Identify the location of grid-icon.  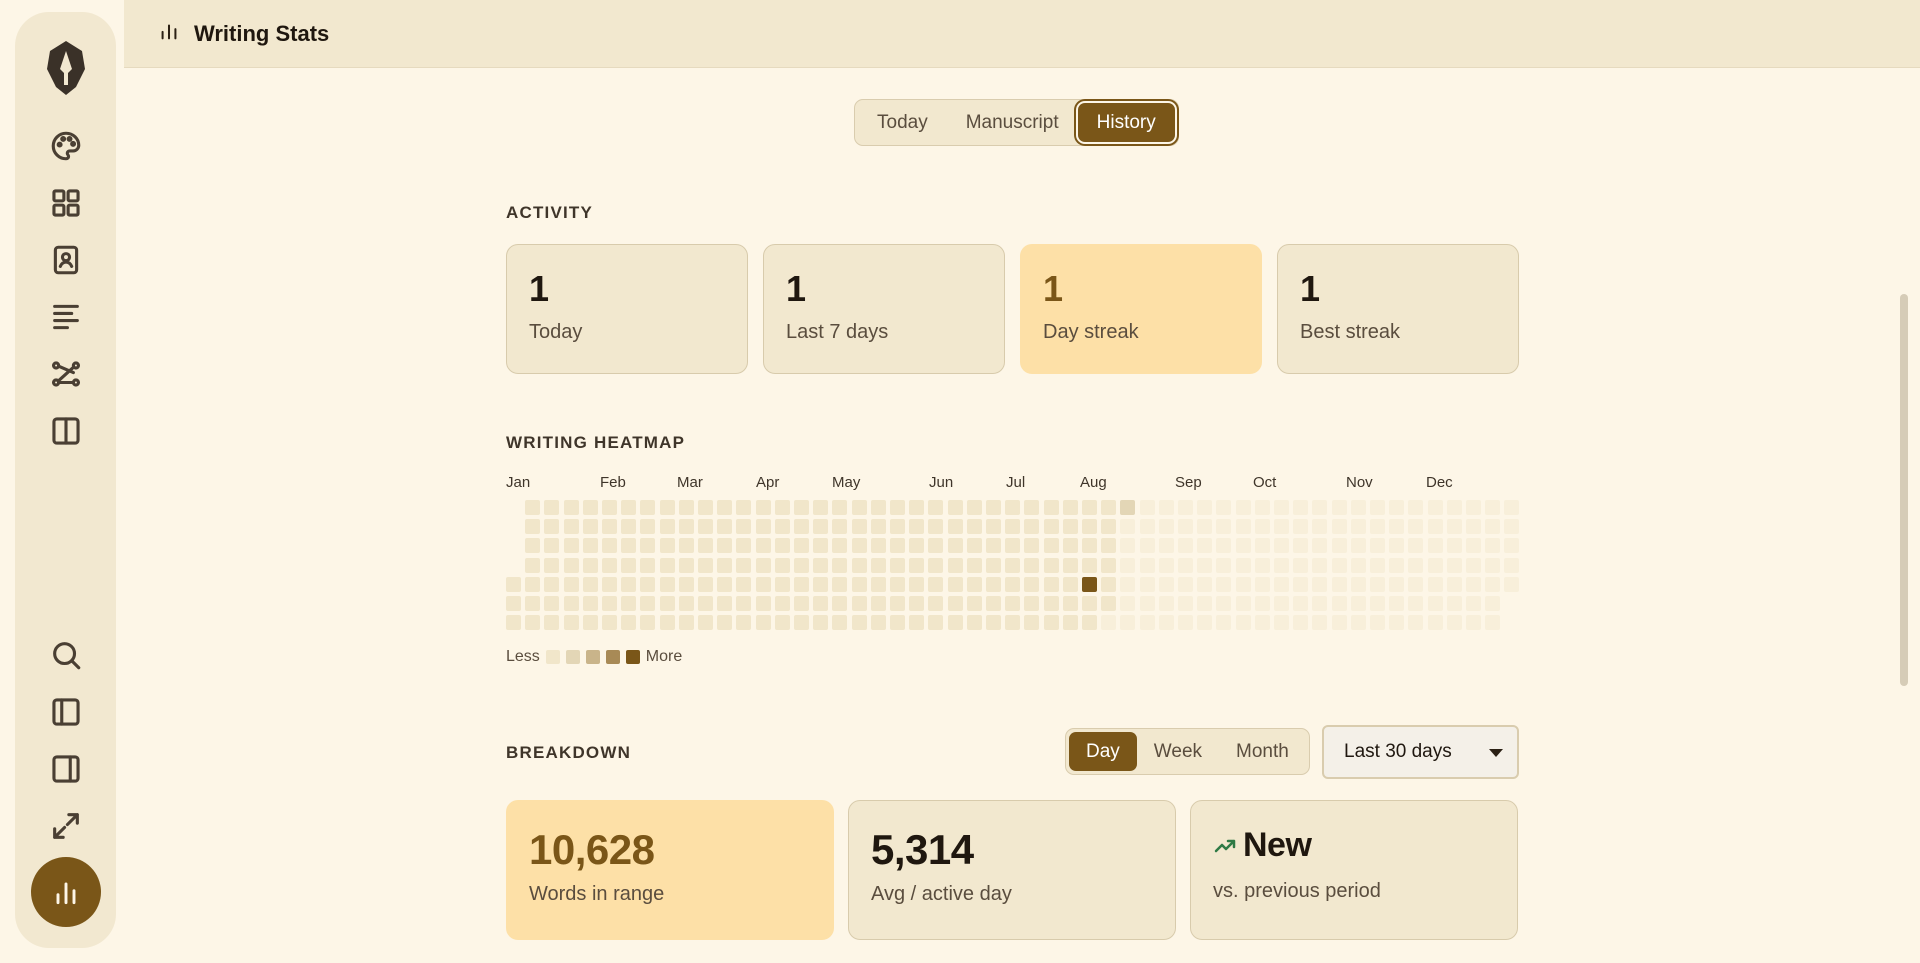
(66, 203).